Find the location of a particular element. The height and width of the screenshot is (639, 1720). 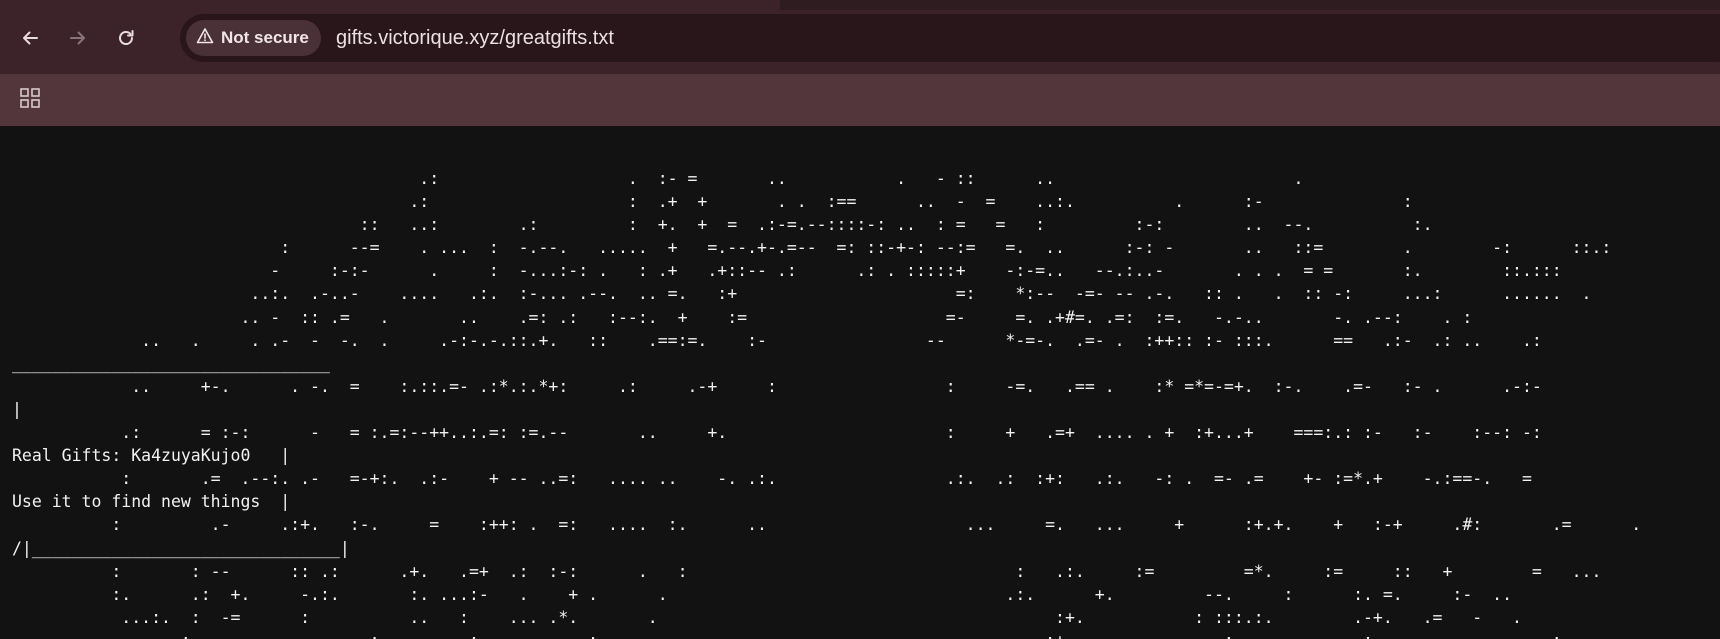

text-line: .: : .+ + . . :== .. - = ..:. . :- : is located at coordinates (712, 202).